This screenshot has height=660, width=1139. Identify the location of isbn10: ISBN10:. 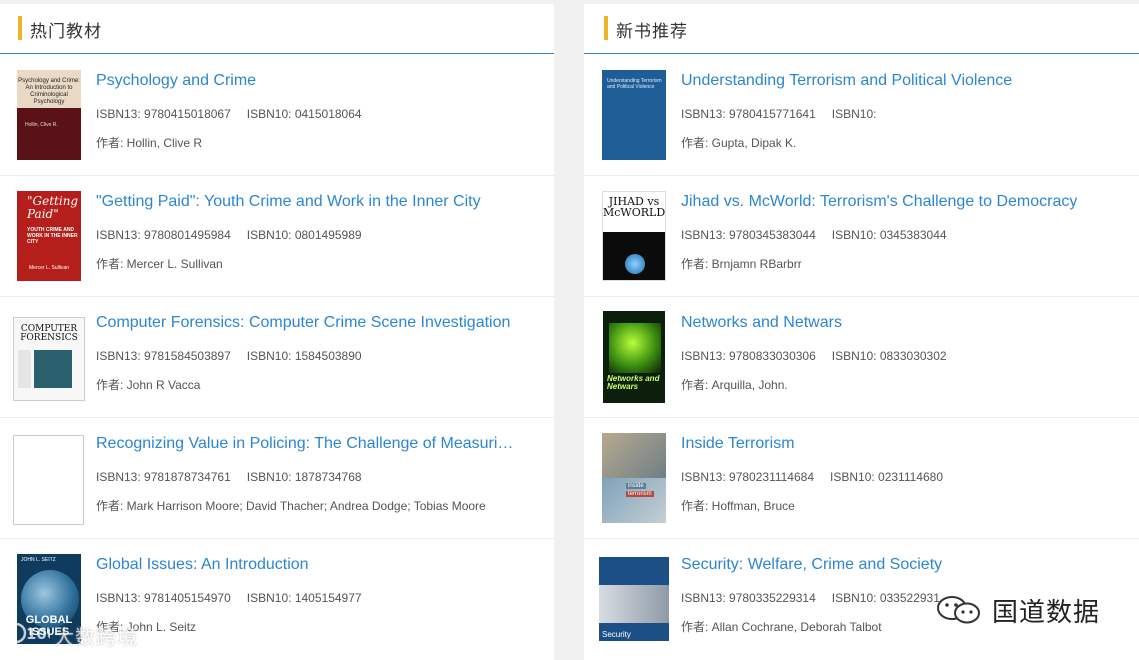
(854, 114).